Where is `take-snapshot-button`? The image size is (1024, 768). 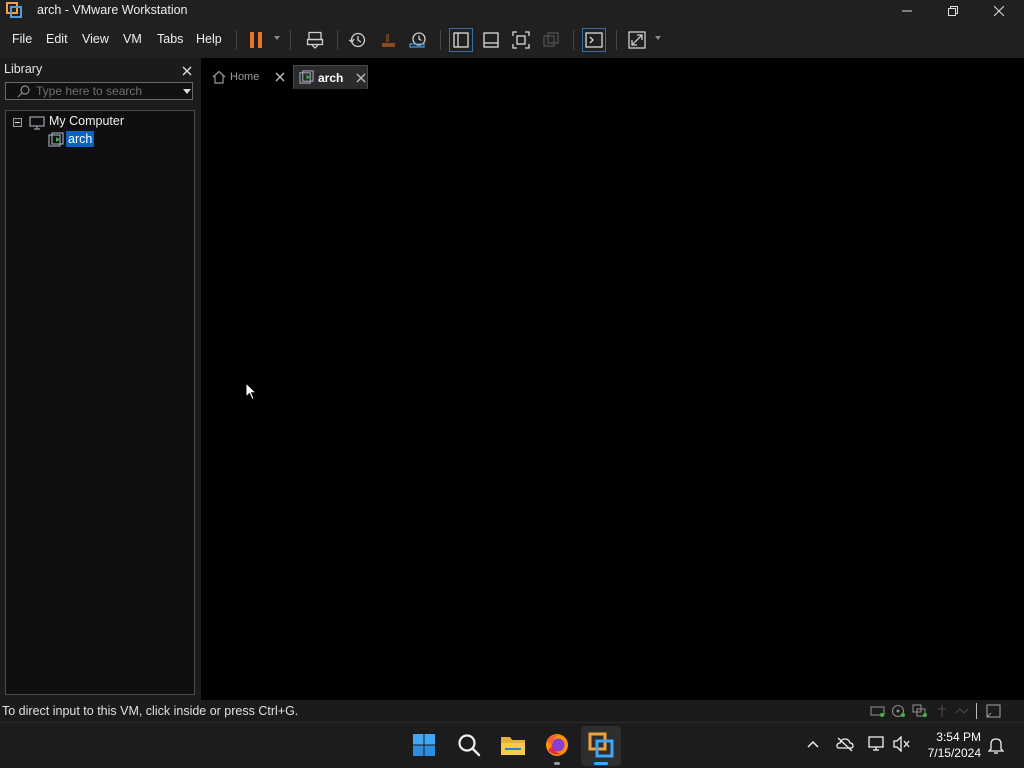
take-snapshot-button is located at coordinates (357, 40).